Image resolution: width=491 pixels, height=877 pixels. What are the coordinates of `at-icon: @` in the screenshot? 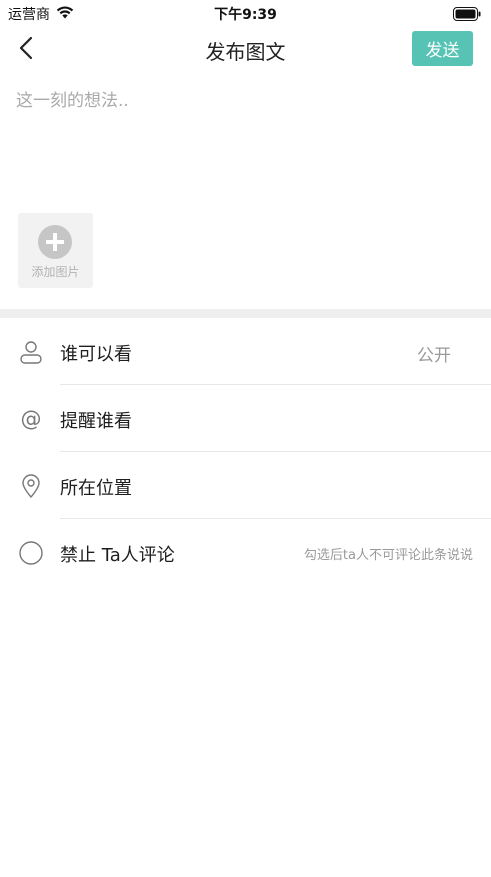 It's located at (31, 419).